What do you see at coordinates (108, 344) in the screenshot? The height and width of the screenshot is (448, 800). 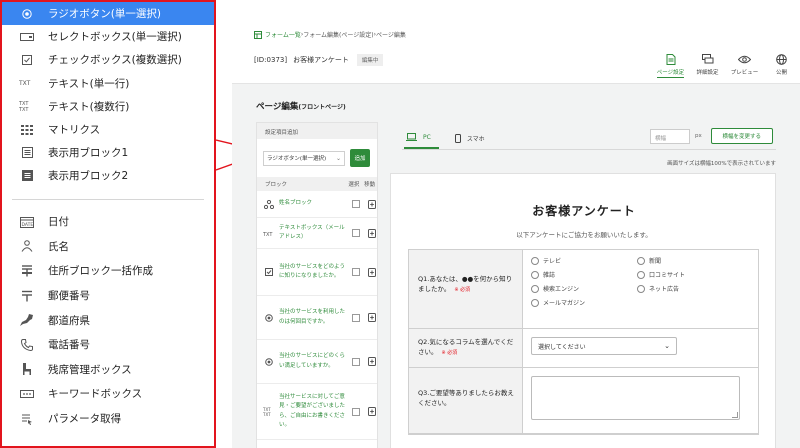 I see `dropdown-option: 電話番号` at bounding box center [108, 344].